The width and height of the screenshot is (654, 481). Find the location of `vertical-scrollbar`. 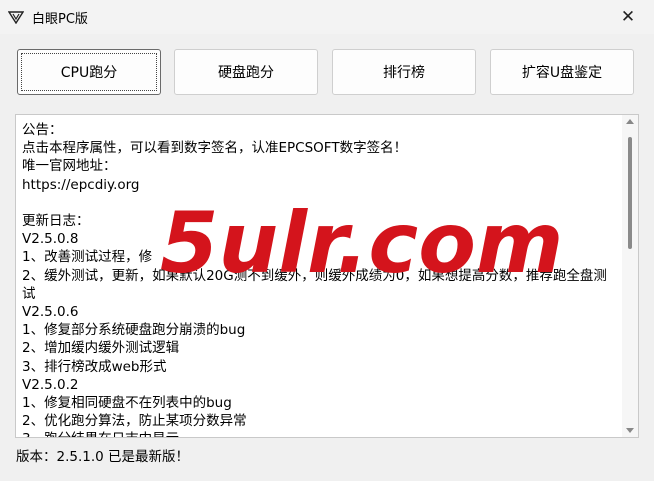

vertical-scrollbar is located at coordinates (630, 276).